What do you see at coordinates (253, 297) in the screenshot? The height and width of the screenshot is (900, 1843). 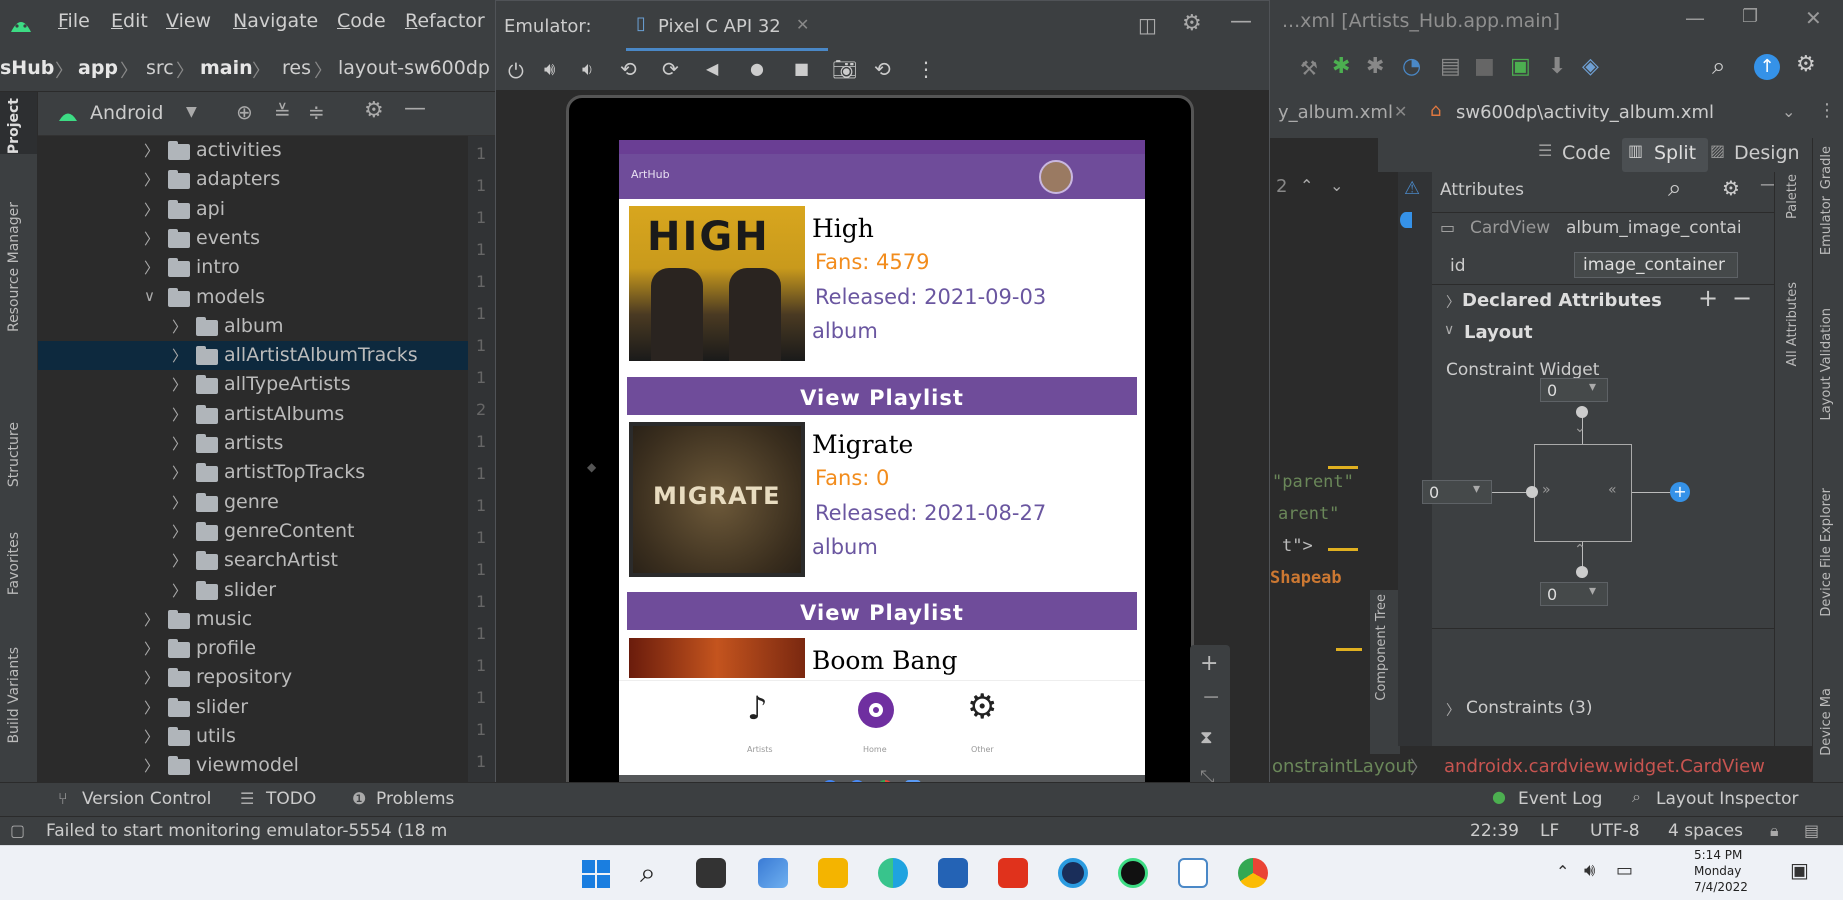 I see `tree-item: ∨ models` at bounding box center [253, 297].